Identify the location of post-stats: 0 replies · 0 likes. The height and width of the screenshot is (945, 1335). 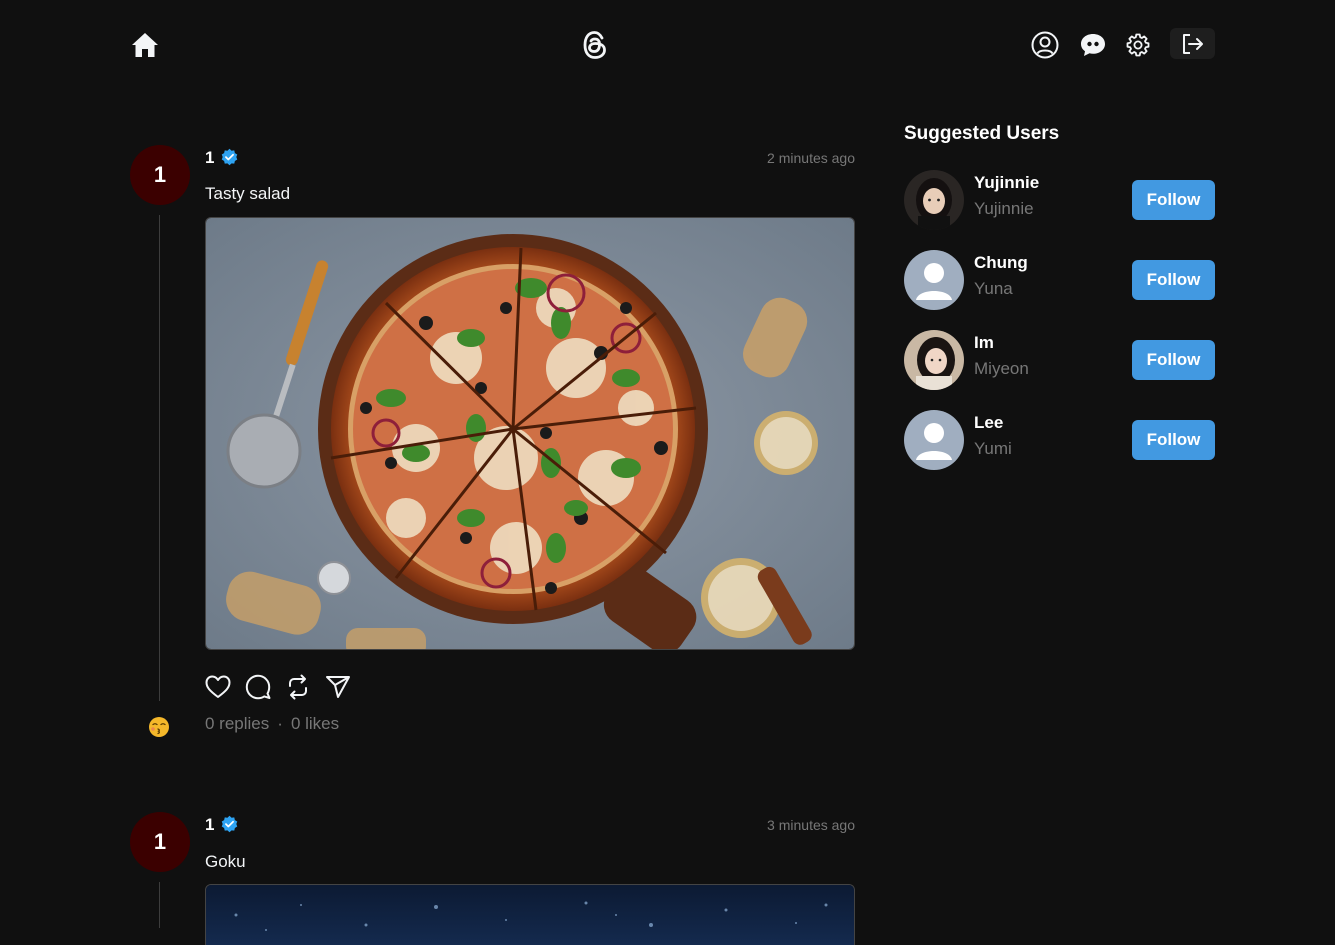
(272, 724).